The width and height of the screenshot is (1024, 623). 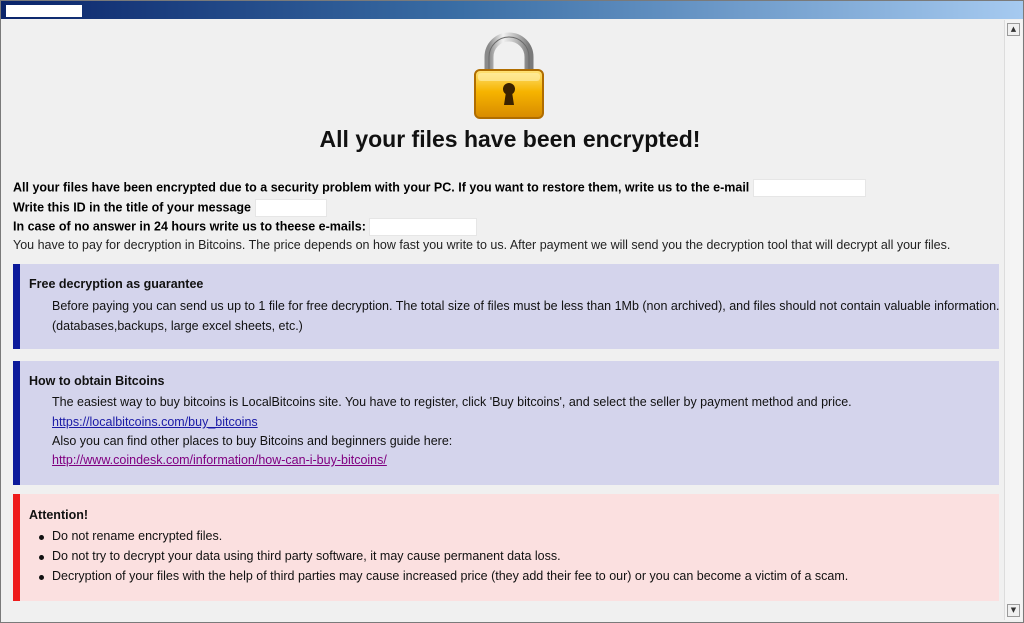 What do you see at coordinates (137, 536) in the screenshot?
I see `attention-item-1: Do not rename encrypted files.` at bounding box center [137, 536].